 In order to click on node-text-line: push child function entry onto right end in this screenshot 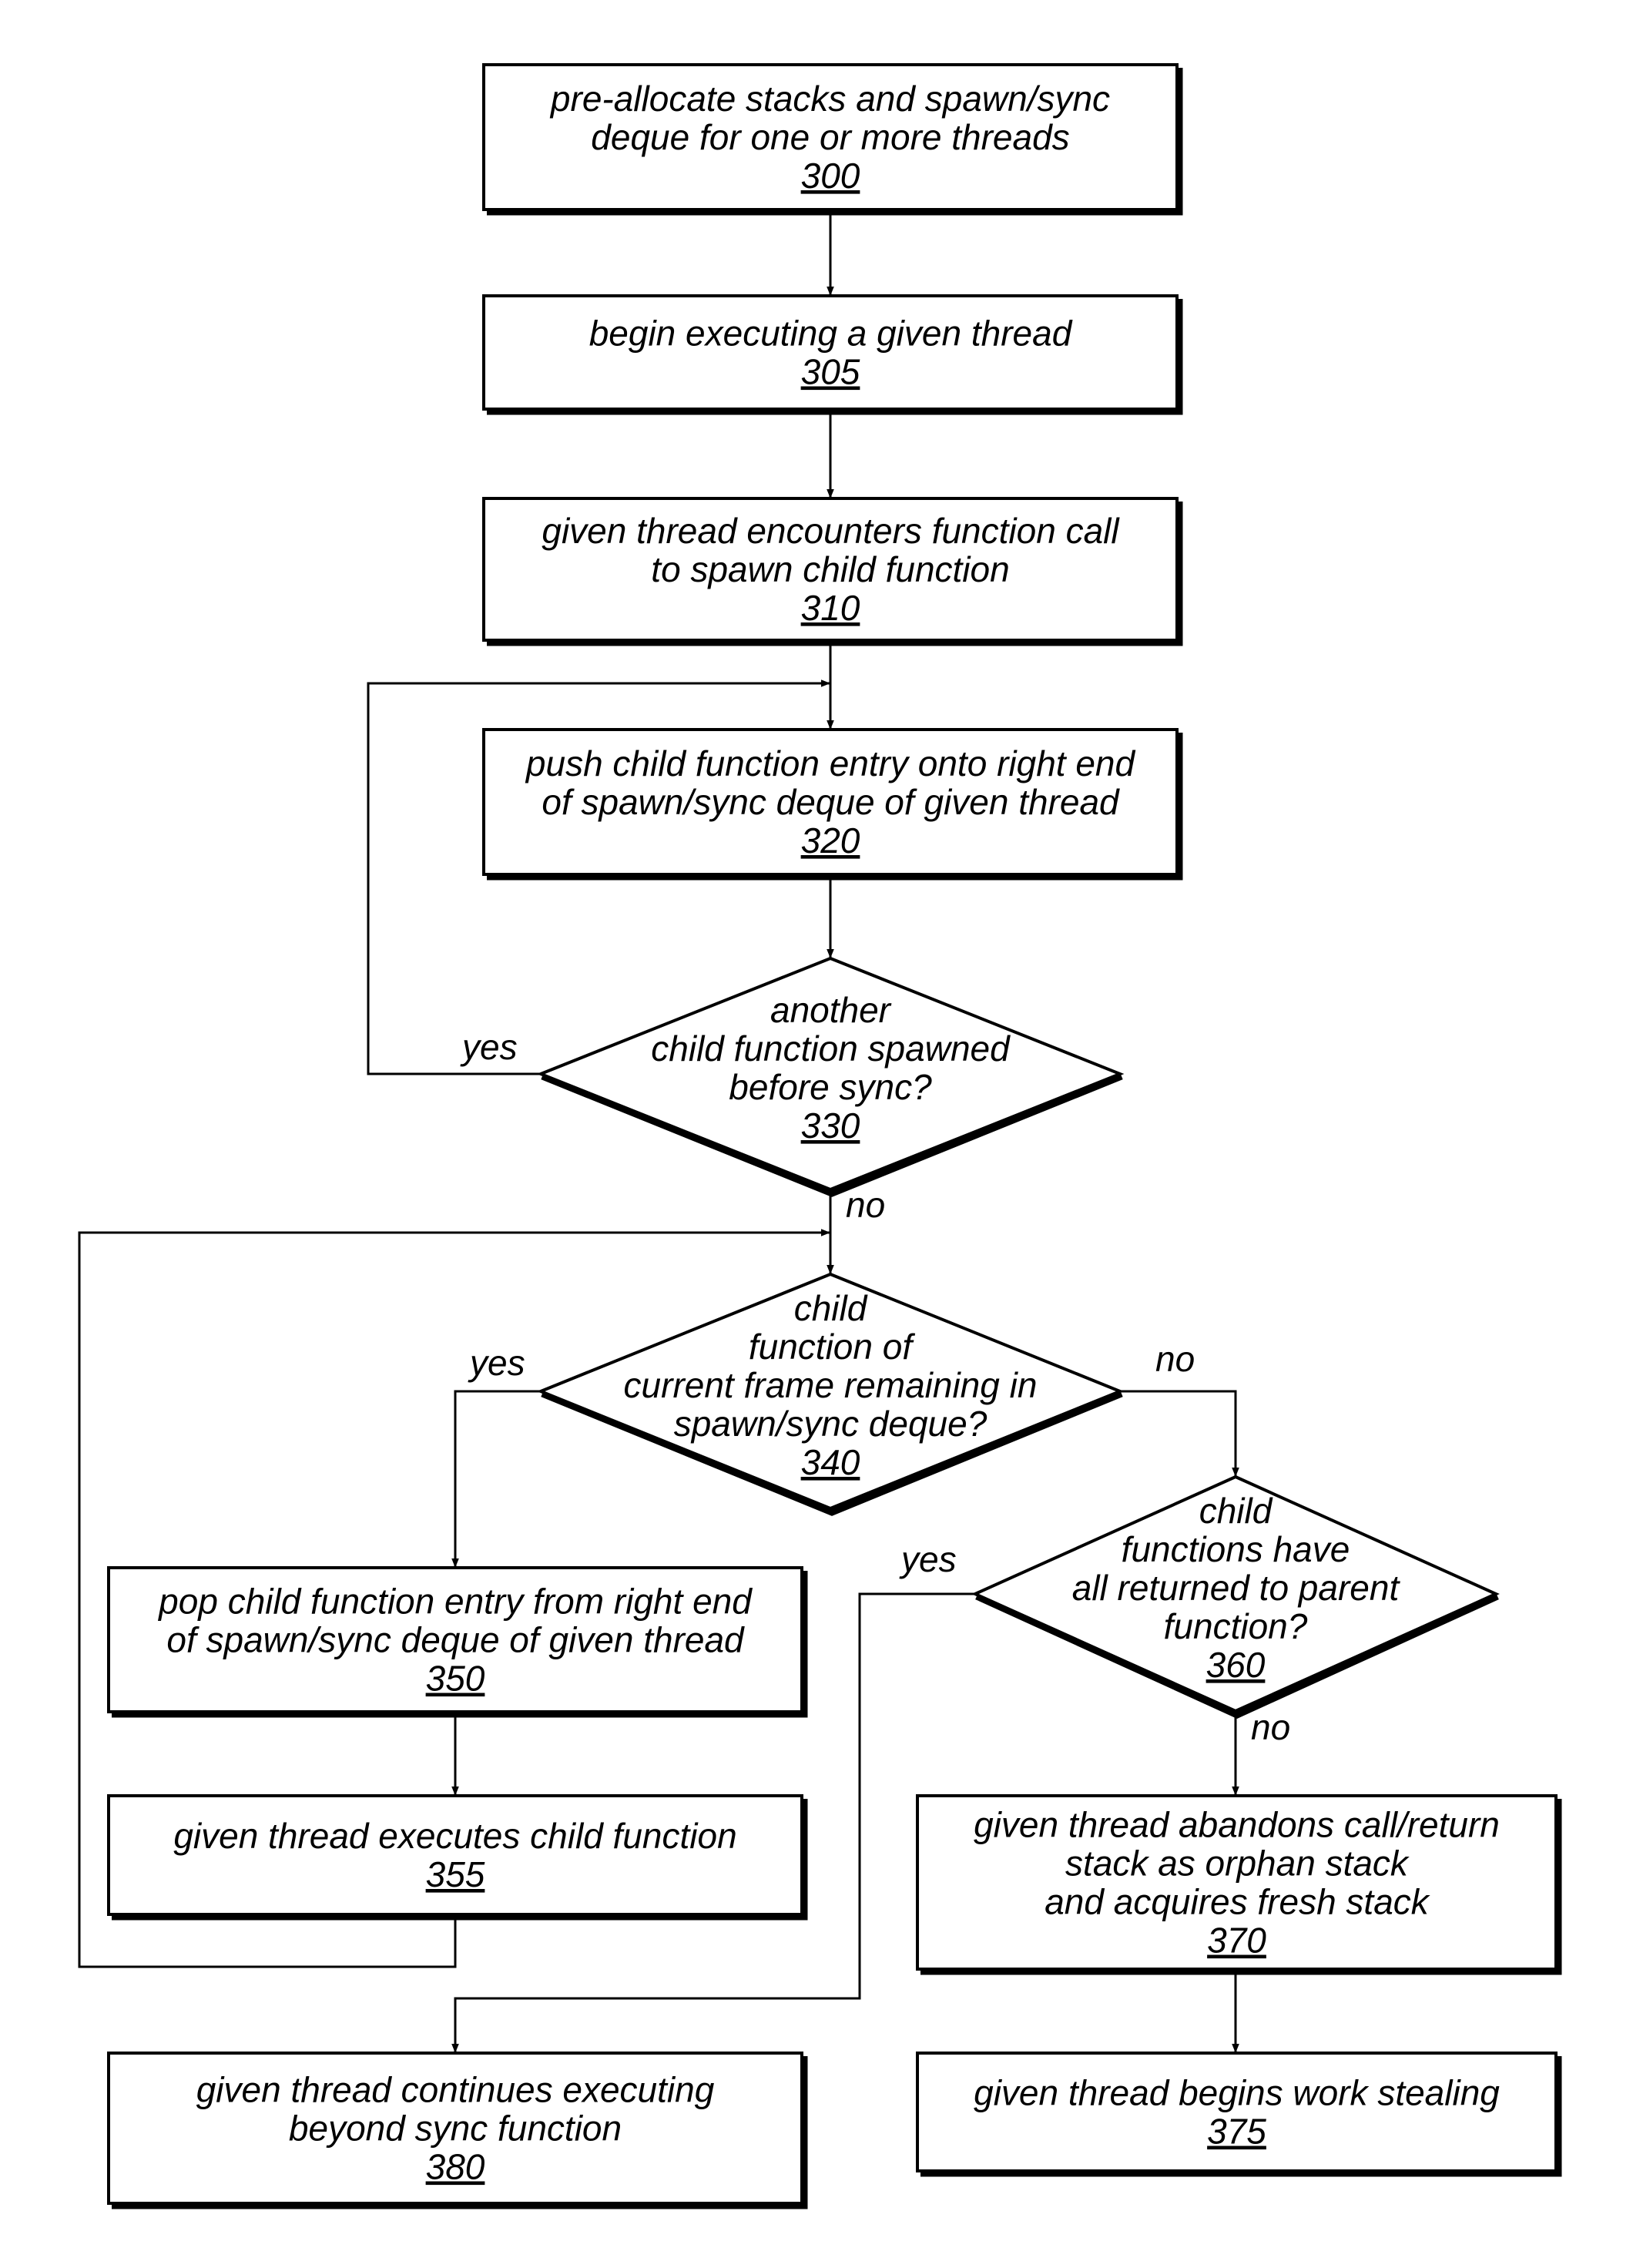, I will do `click(830, 763)`.